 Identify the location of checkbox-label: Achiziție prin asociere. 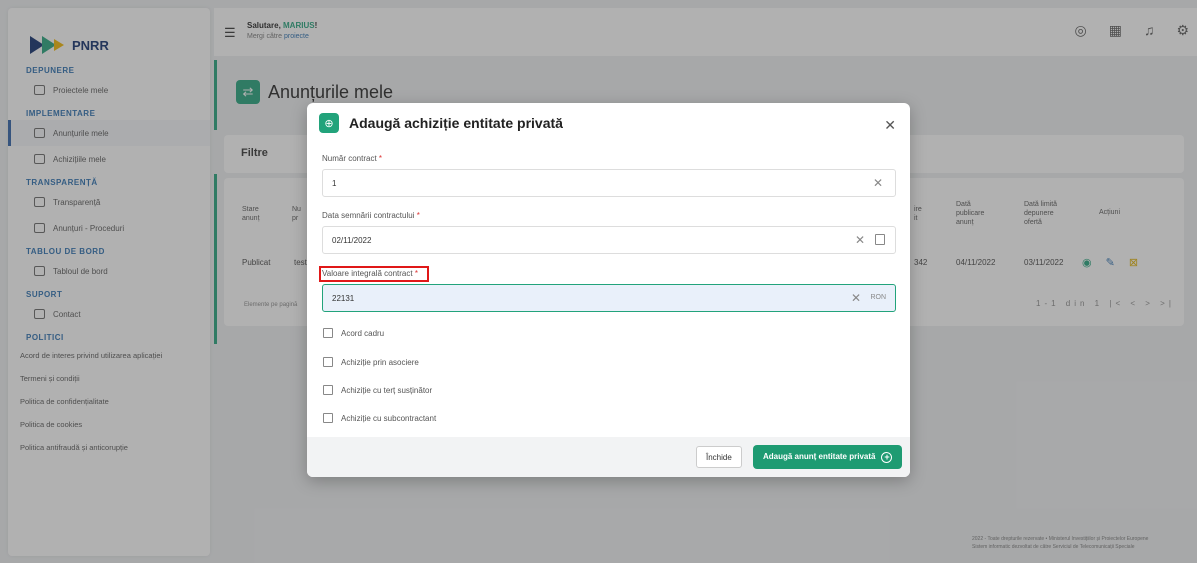
(380, 362).